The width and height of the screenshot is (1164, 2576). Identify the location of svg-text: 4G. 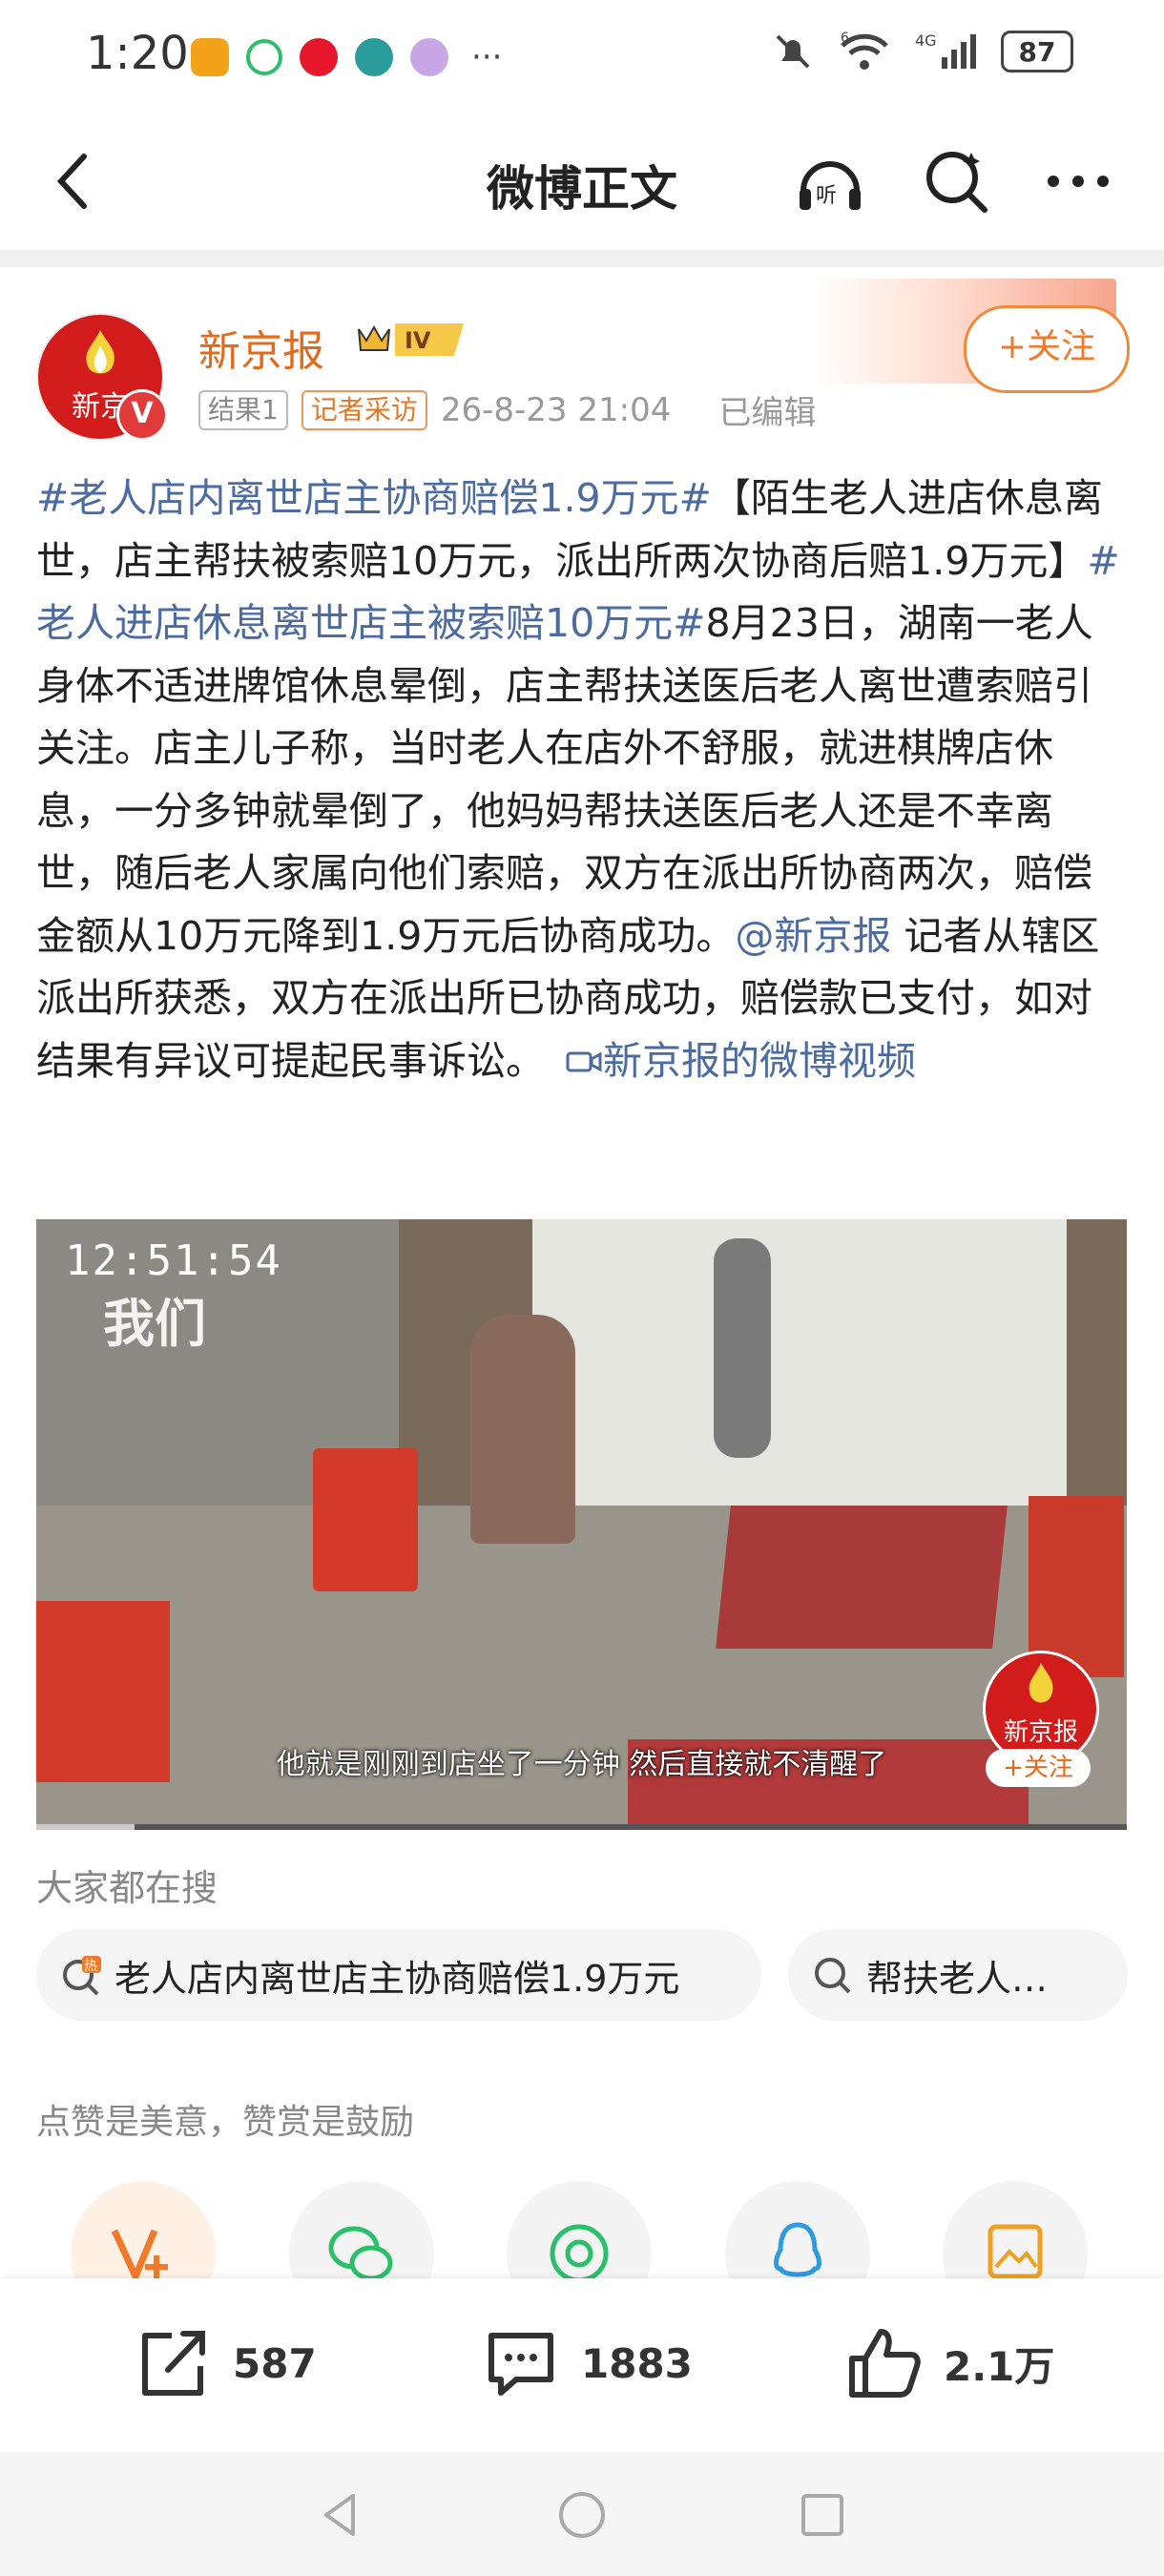
(926, 40).